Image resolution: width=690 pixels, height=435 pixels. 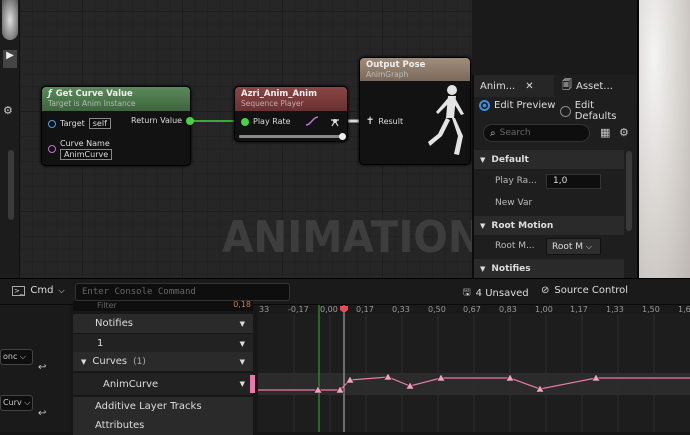 What do you see at coordinates (16, 357) in the screenshot?
I see `left-dropdown-1: onc ⌵` at bounding box center [16, 357].